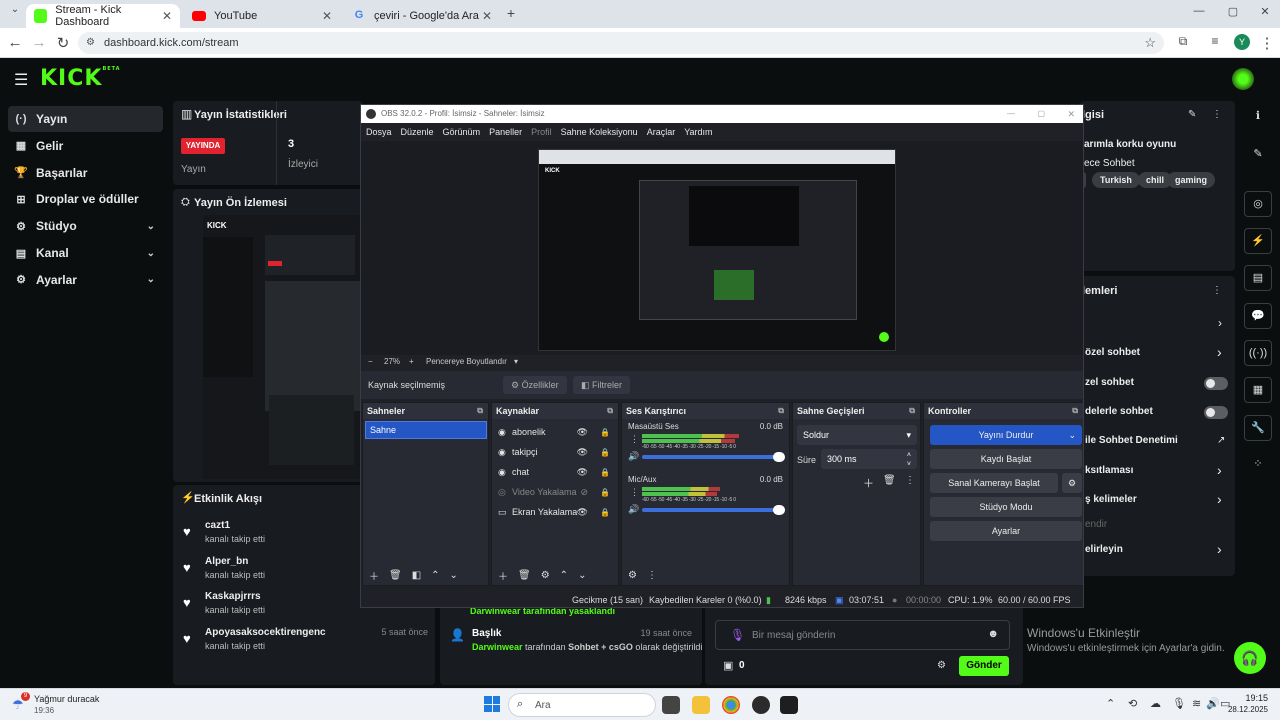 This screenshot has width=1280, height=720. I want to click on source-item: ◉ abonelik 👁 🔒, so click(556, 432).